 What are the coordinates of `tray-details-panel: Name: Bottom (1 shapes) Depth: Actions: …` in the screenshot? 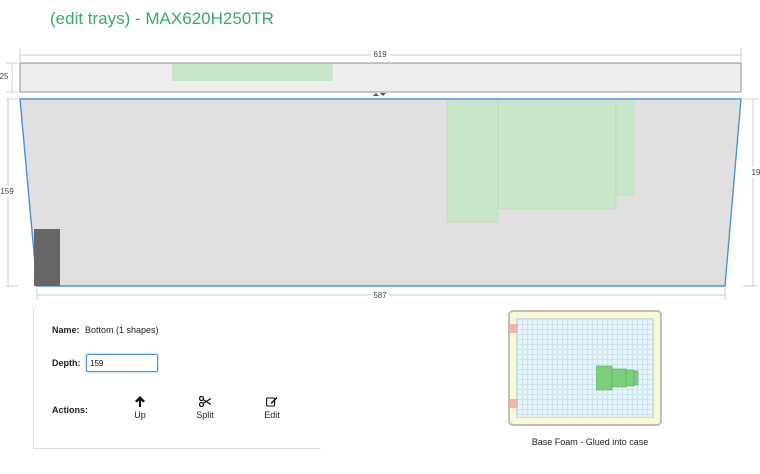 It's located at (177, 378).